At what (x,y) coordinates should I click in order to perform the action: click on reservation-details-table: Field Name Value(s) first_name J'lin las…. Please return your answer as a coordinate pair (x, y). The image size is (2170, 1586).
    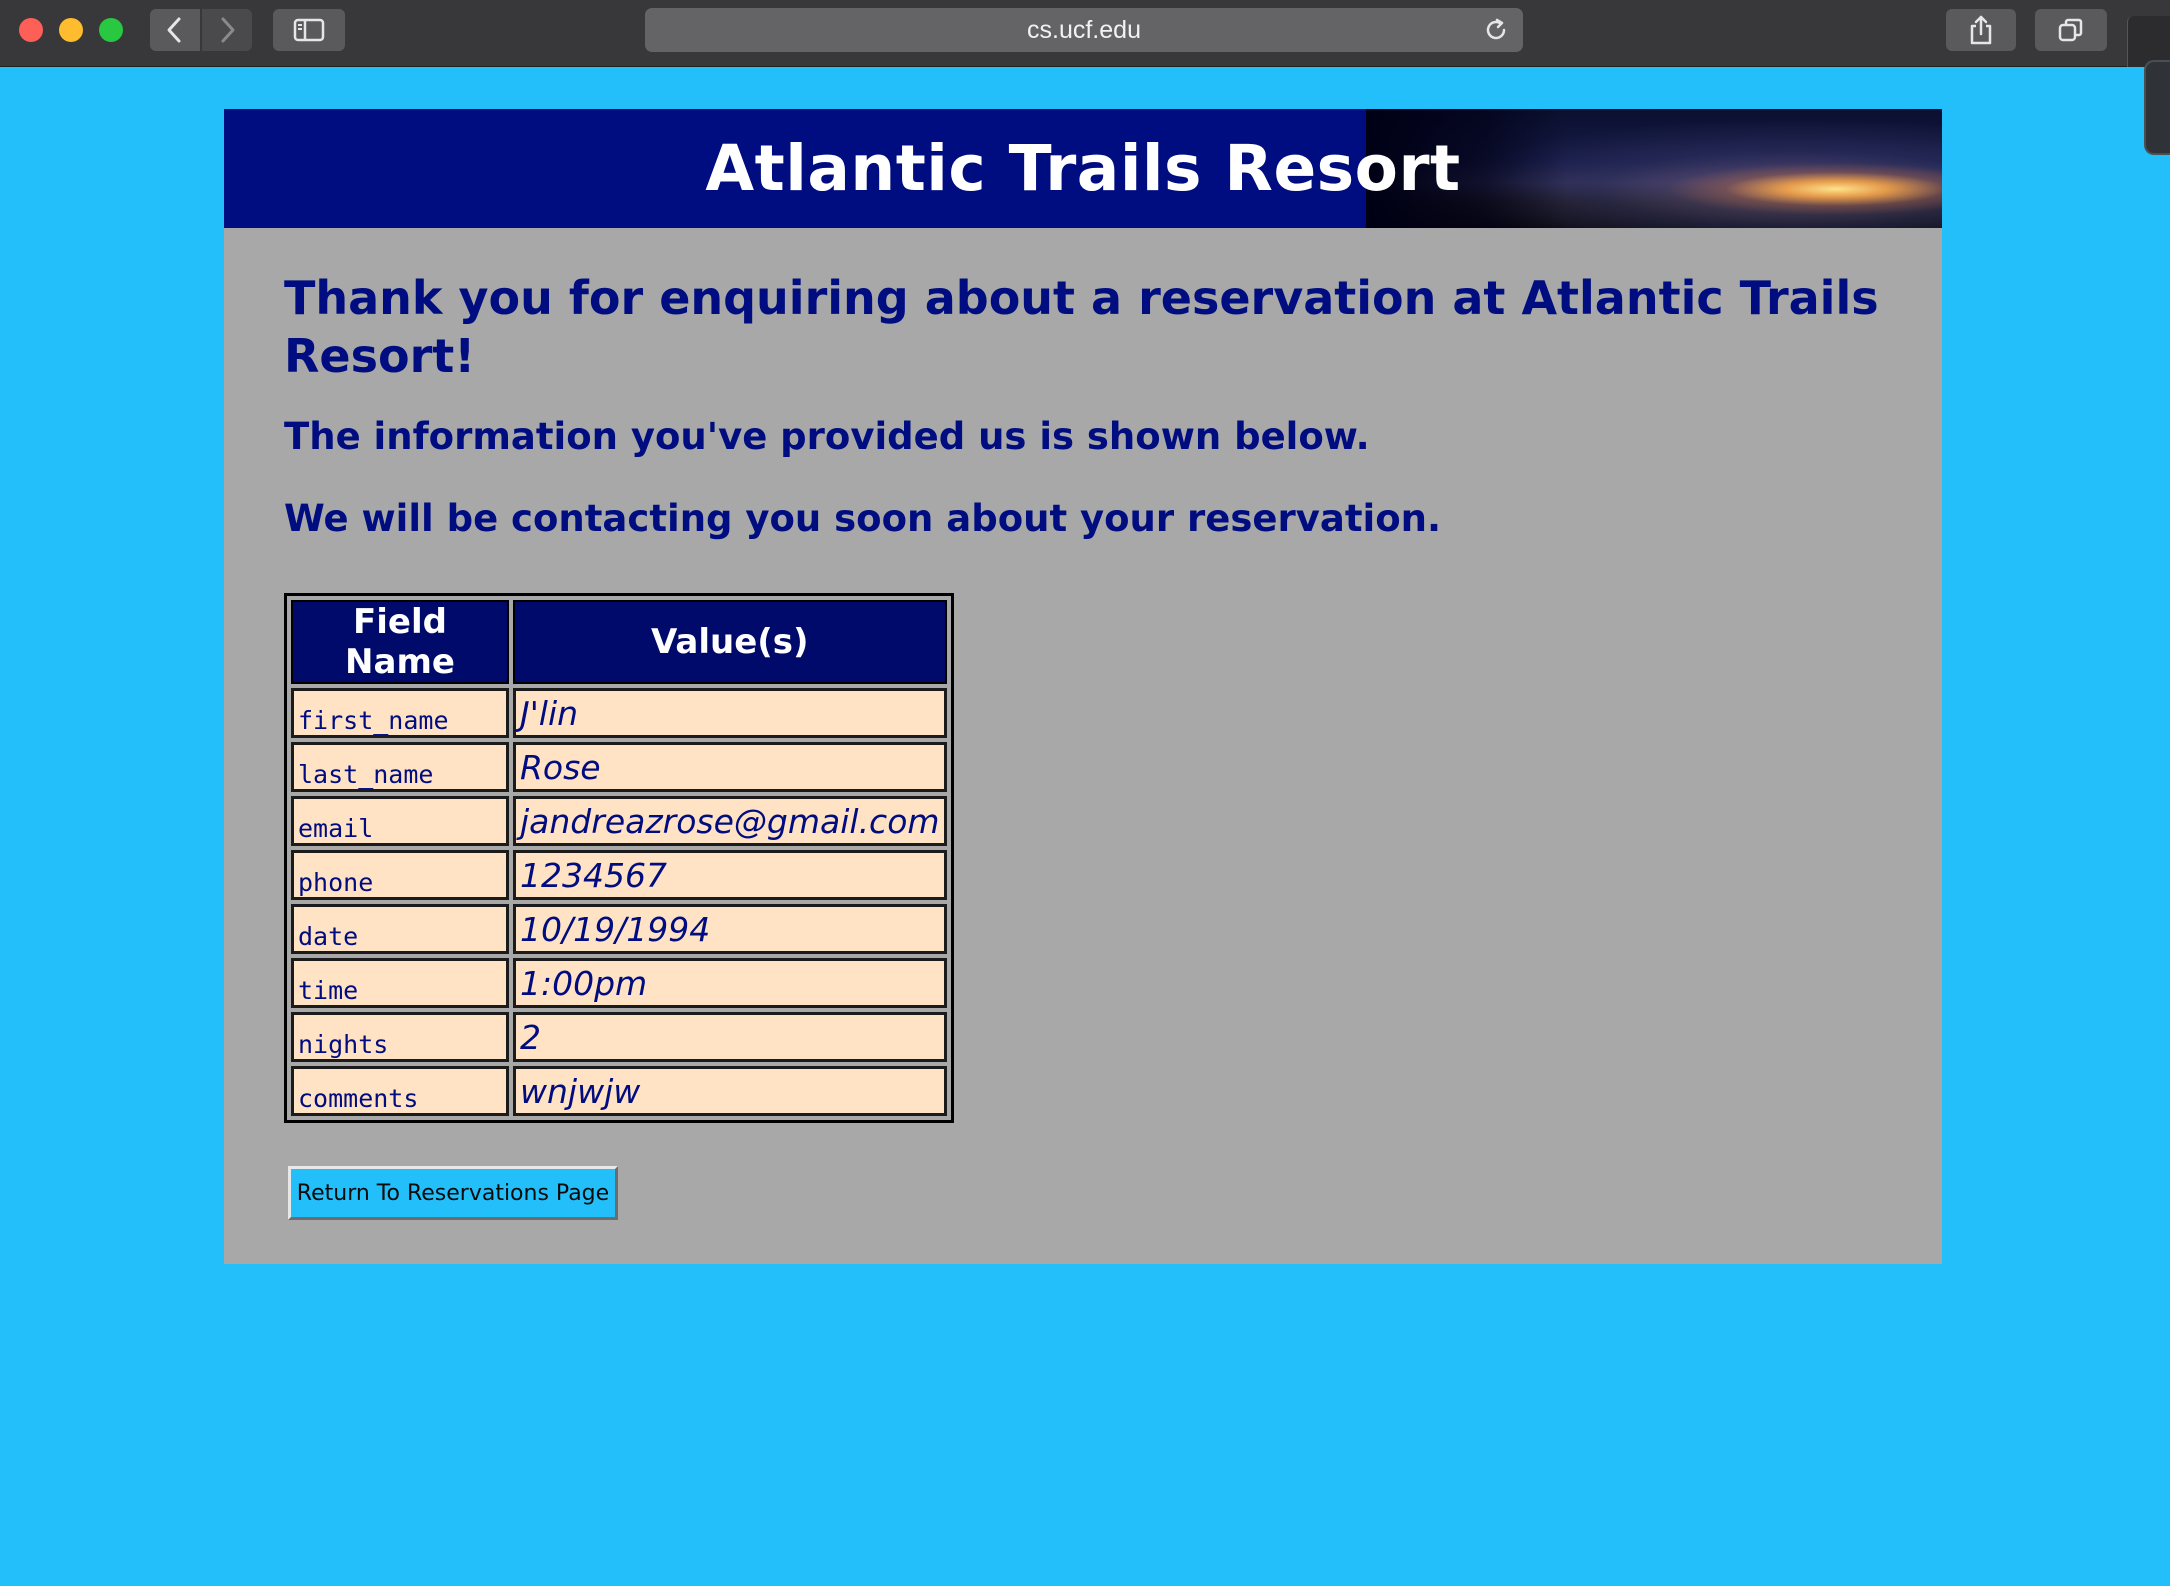
    Looking at the image, I should click on (619, 858).